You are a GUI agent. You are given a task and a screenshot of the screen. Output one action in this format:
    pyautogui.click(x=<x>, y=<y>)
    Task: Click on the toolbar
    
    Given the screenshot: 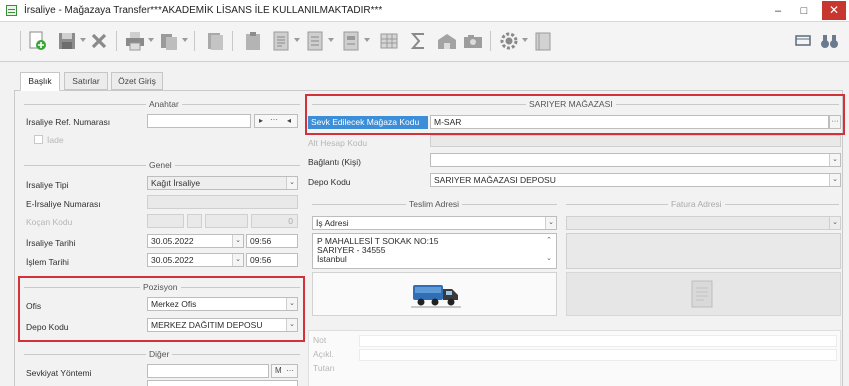 What is the action you would take?
    pyautogui.click(x=424, y=42)
    